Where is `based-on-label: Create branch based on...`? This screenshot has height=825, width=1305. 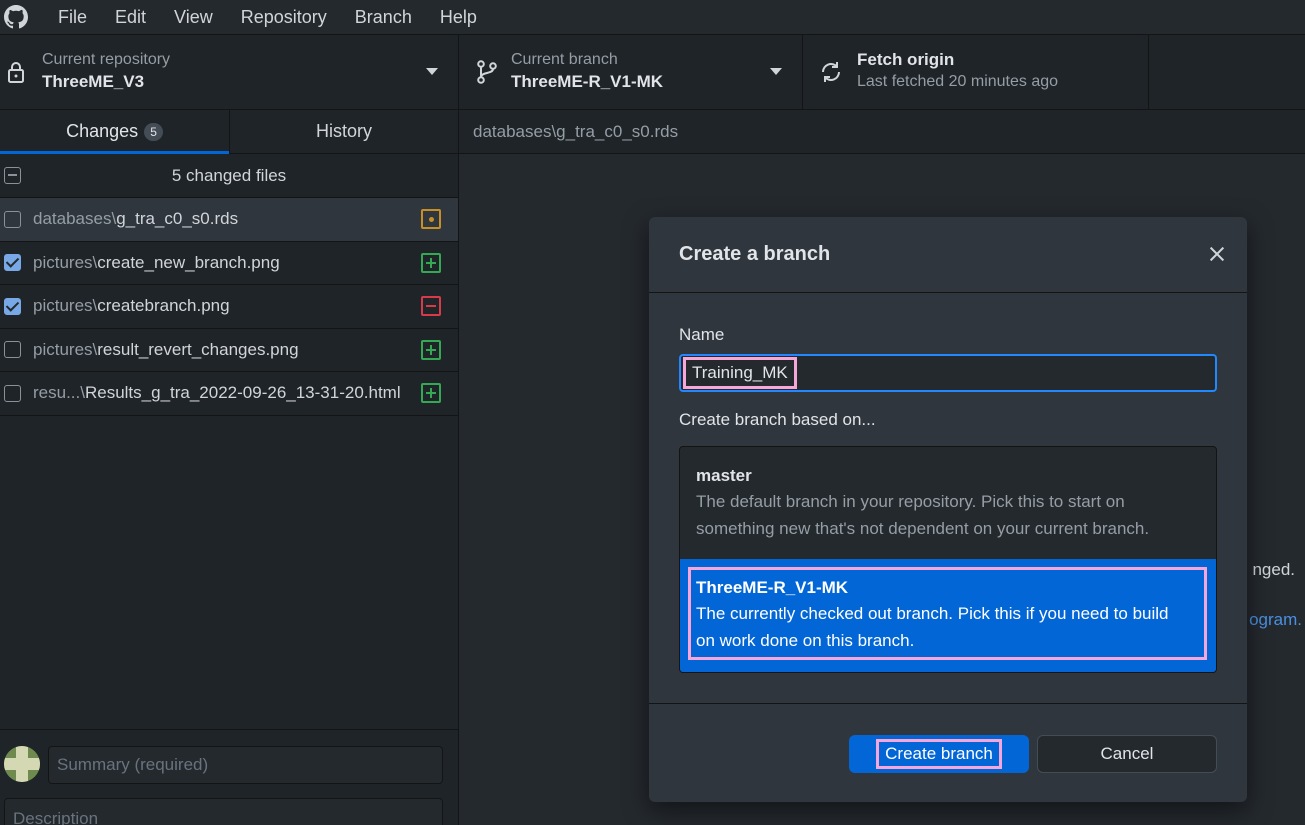
based-on-label: Create branch based on... is located at coordinates (777, 419).